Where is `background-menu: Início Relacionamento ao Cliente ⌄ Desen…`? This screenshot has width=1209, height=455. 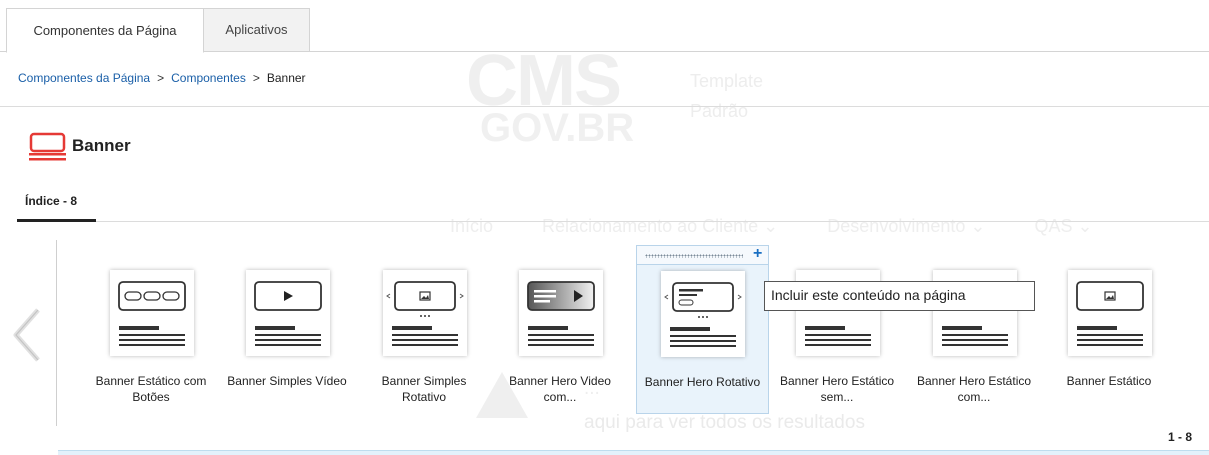 background-menu: Início Relacionamento ao Cliente ⌄ Desen… is located at coordinates (771, 226).